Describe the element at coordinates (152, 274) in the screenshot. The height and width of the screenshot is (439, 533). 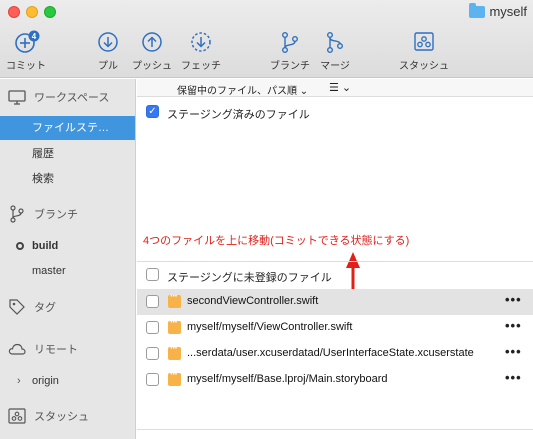
I see `unstaged-files-checkbox` at that location.